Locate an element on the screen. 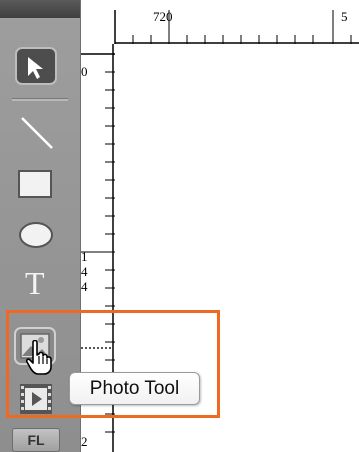 Image resolution: width=359 pixels, height=452 pixels. text-tool-button: T is located at coordinates (36, 285).